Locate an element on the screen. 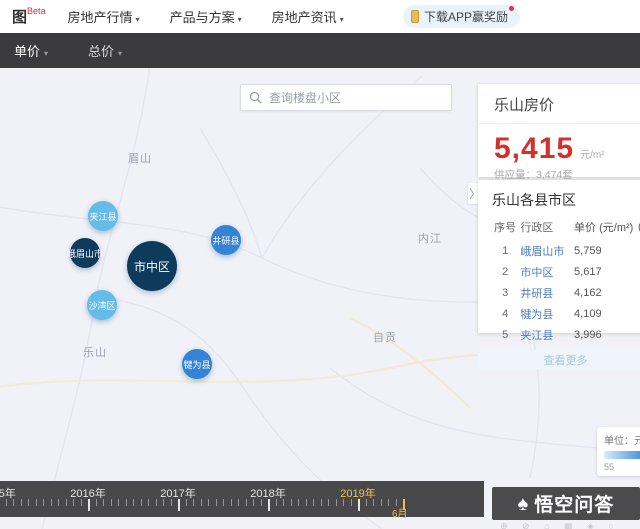  timeline-slider: 2015年 2016年 2017年 2018年 2019年 6月 is located at coordinates (242, 500).